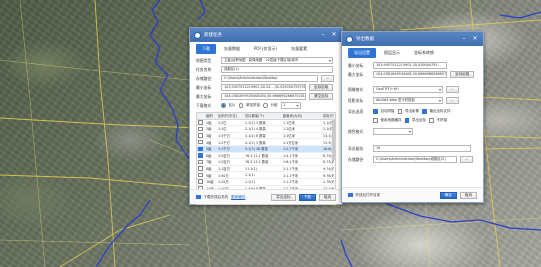  I want to click on opt-export-image-checkbox, so click(399, 111).